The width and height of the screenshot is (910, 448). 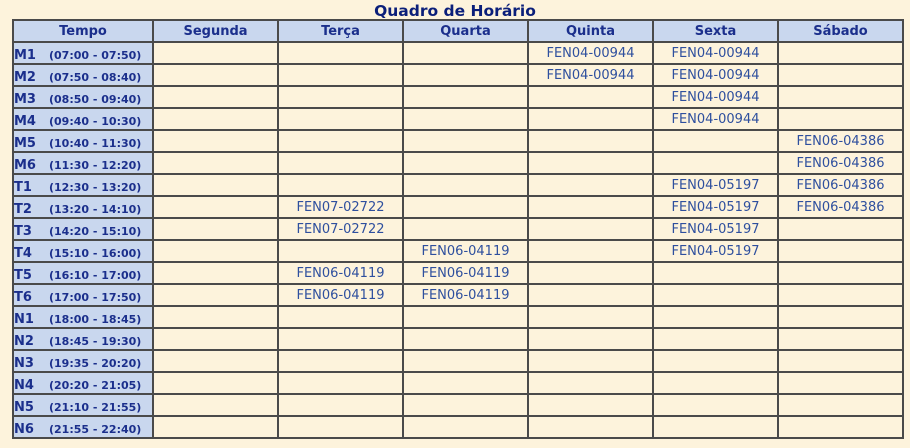 I want to click on time-slot-range: (19:35 - 20:20), so click(x=95, y=363).